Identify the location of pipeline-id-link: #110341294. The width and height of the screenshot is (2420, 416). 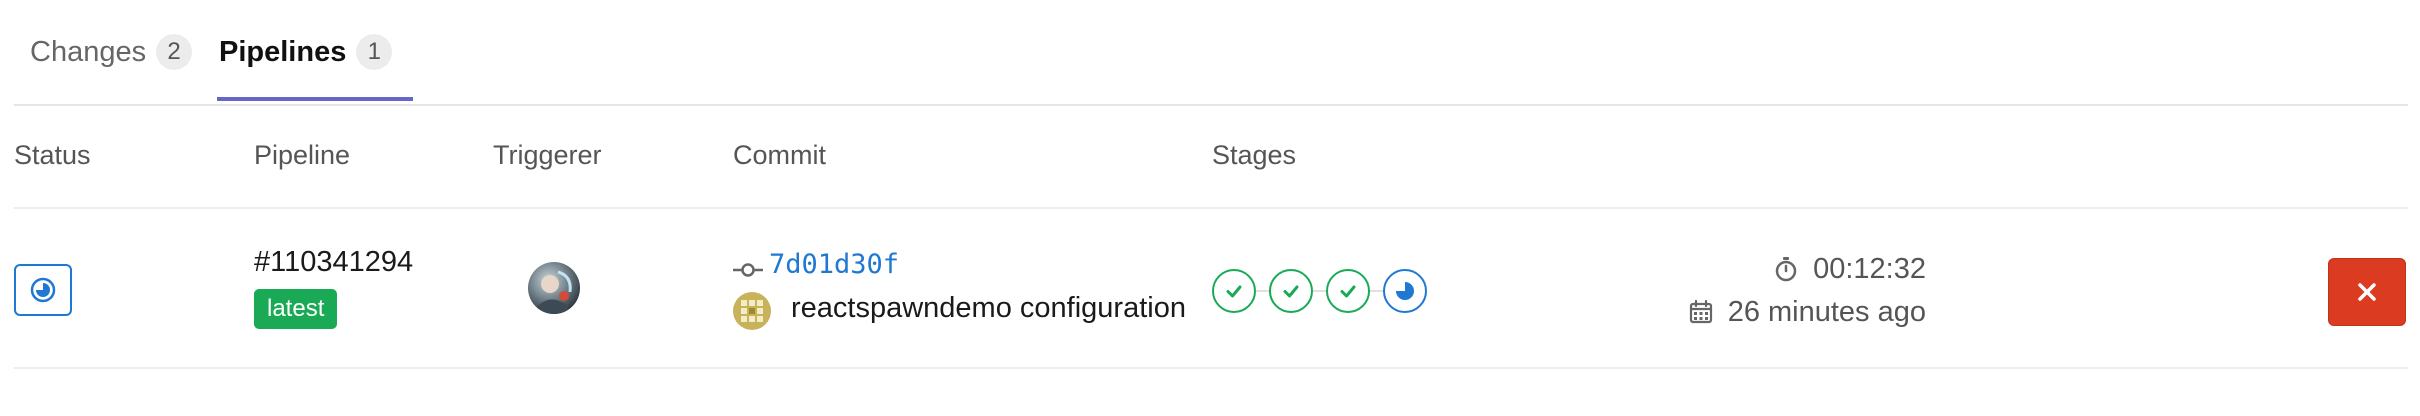
(333, 262).